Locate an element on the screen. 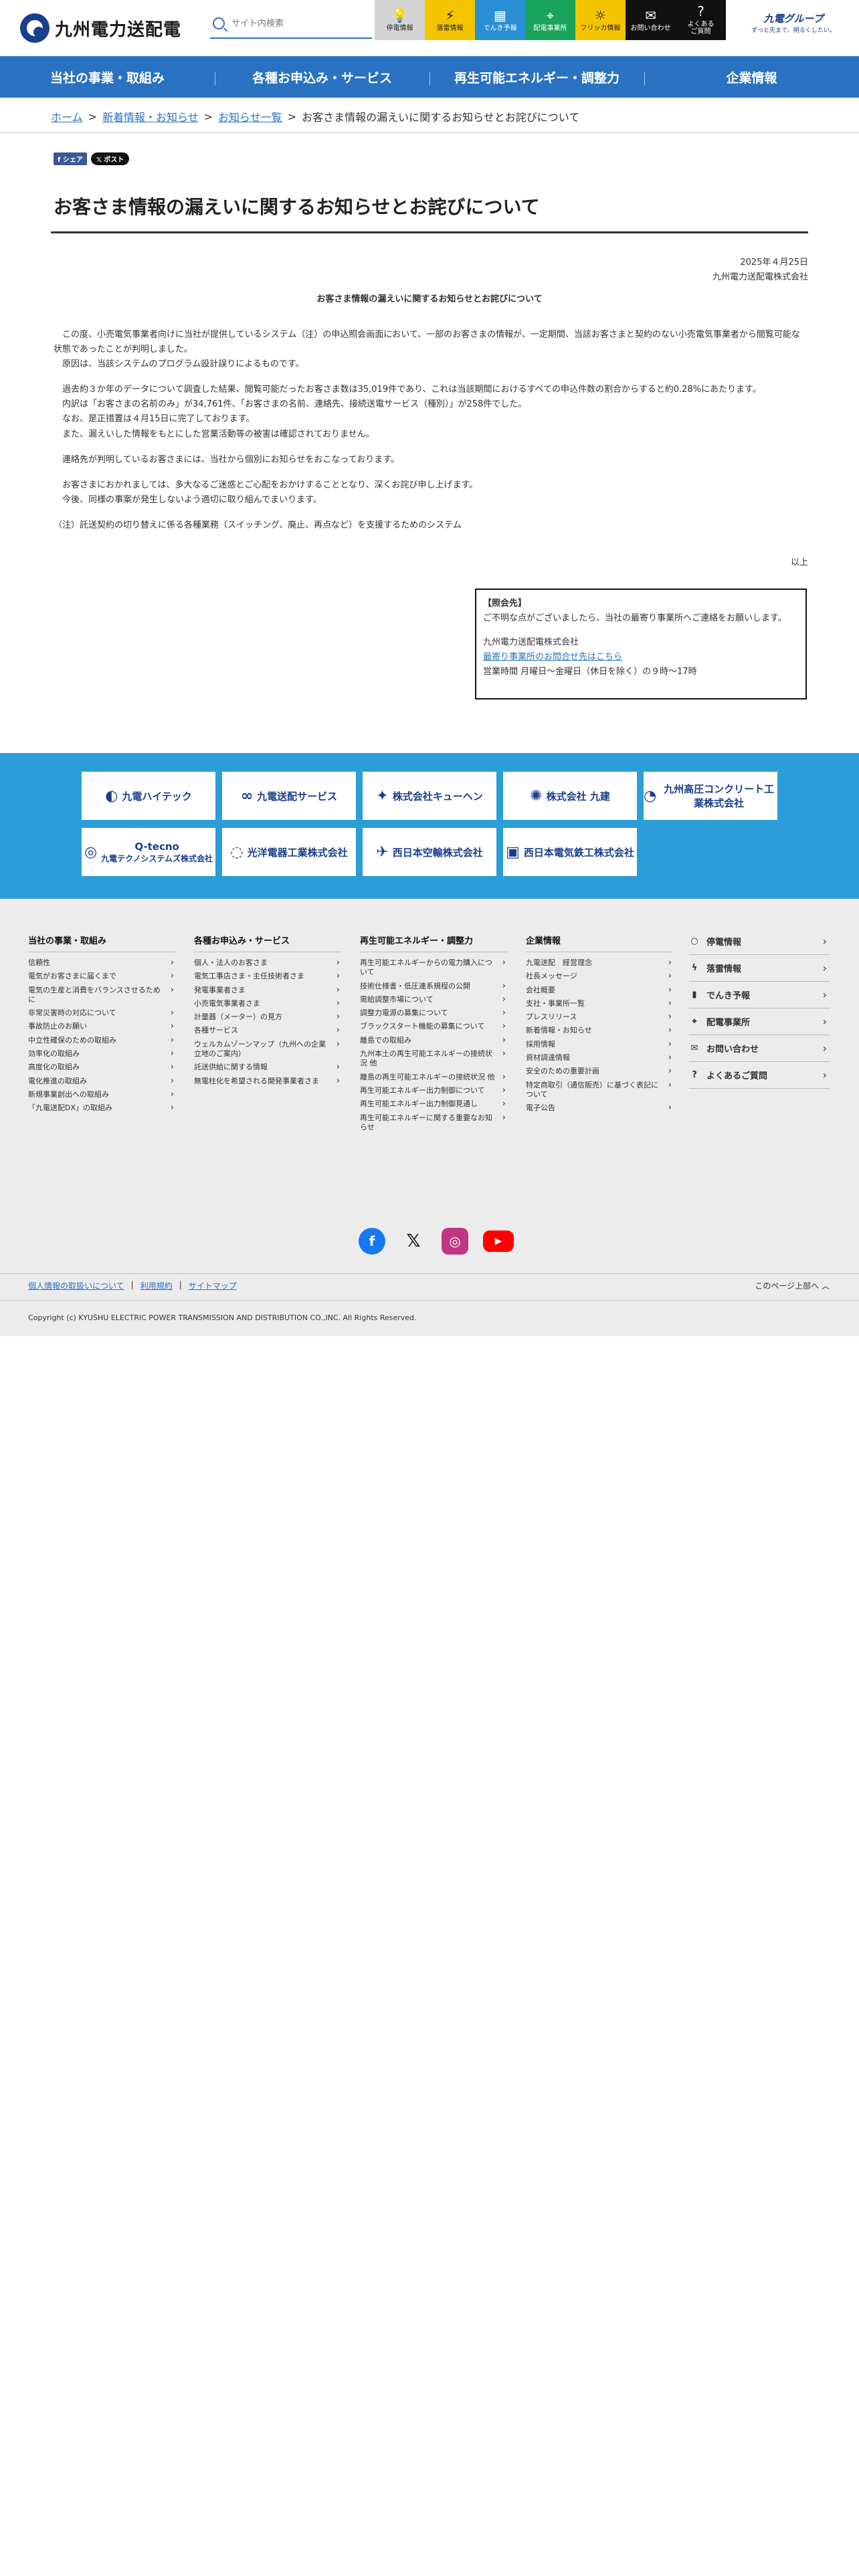 This screenshot has height=2576, width=859. footer-quick-label: お問い合わせ is located at coordinates (732, 1050).